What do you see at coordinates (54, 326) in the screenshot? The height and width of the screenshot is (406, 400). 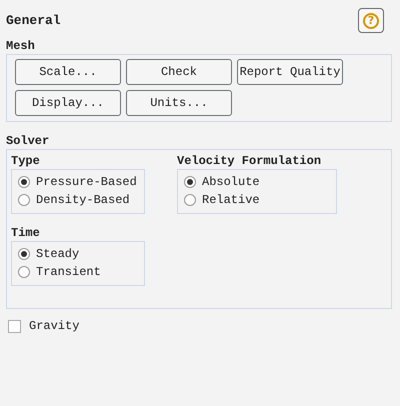 I see `checkbox-label: Gravity` at bounding box center [54, 326].